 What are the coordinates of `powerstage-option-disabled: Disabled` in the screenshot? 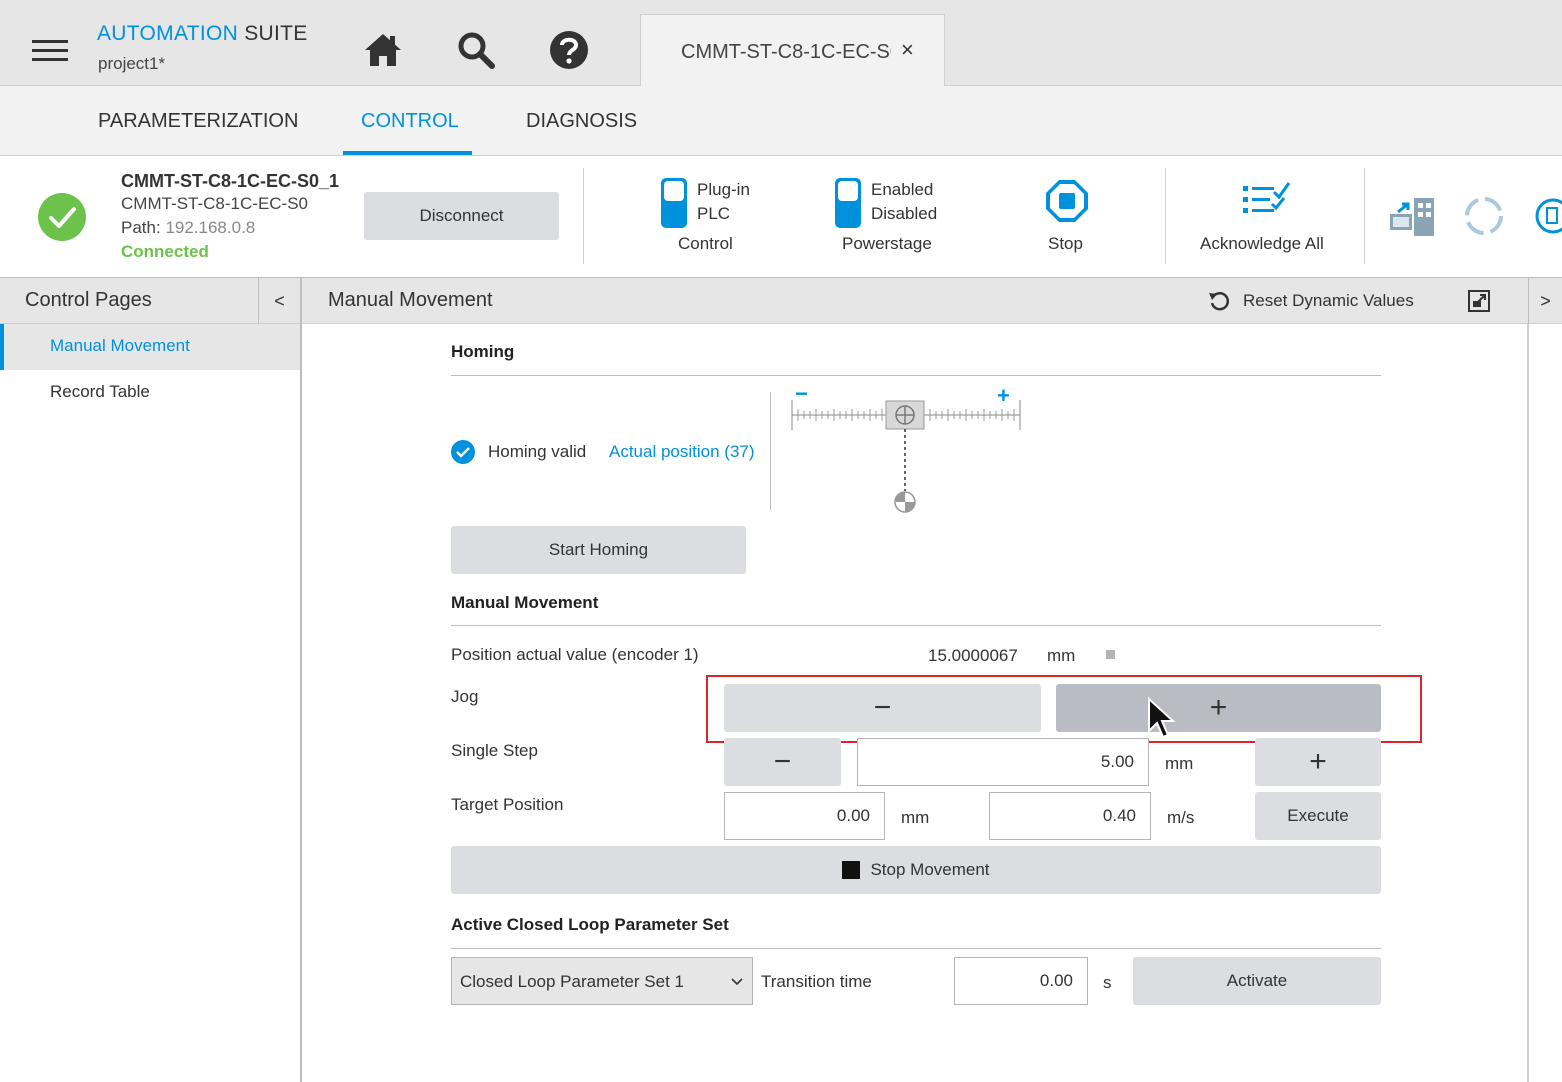 It's located at (904, 213).